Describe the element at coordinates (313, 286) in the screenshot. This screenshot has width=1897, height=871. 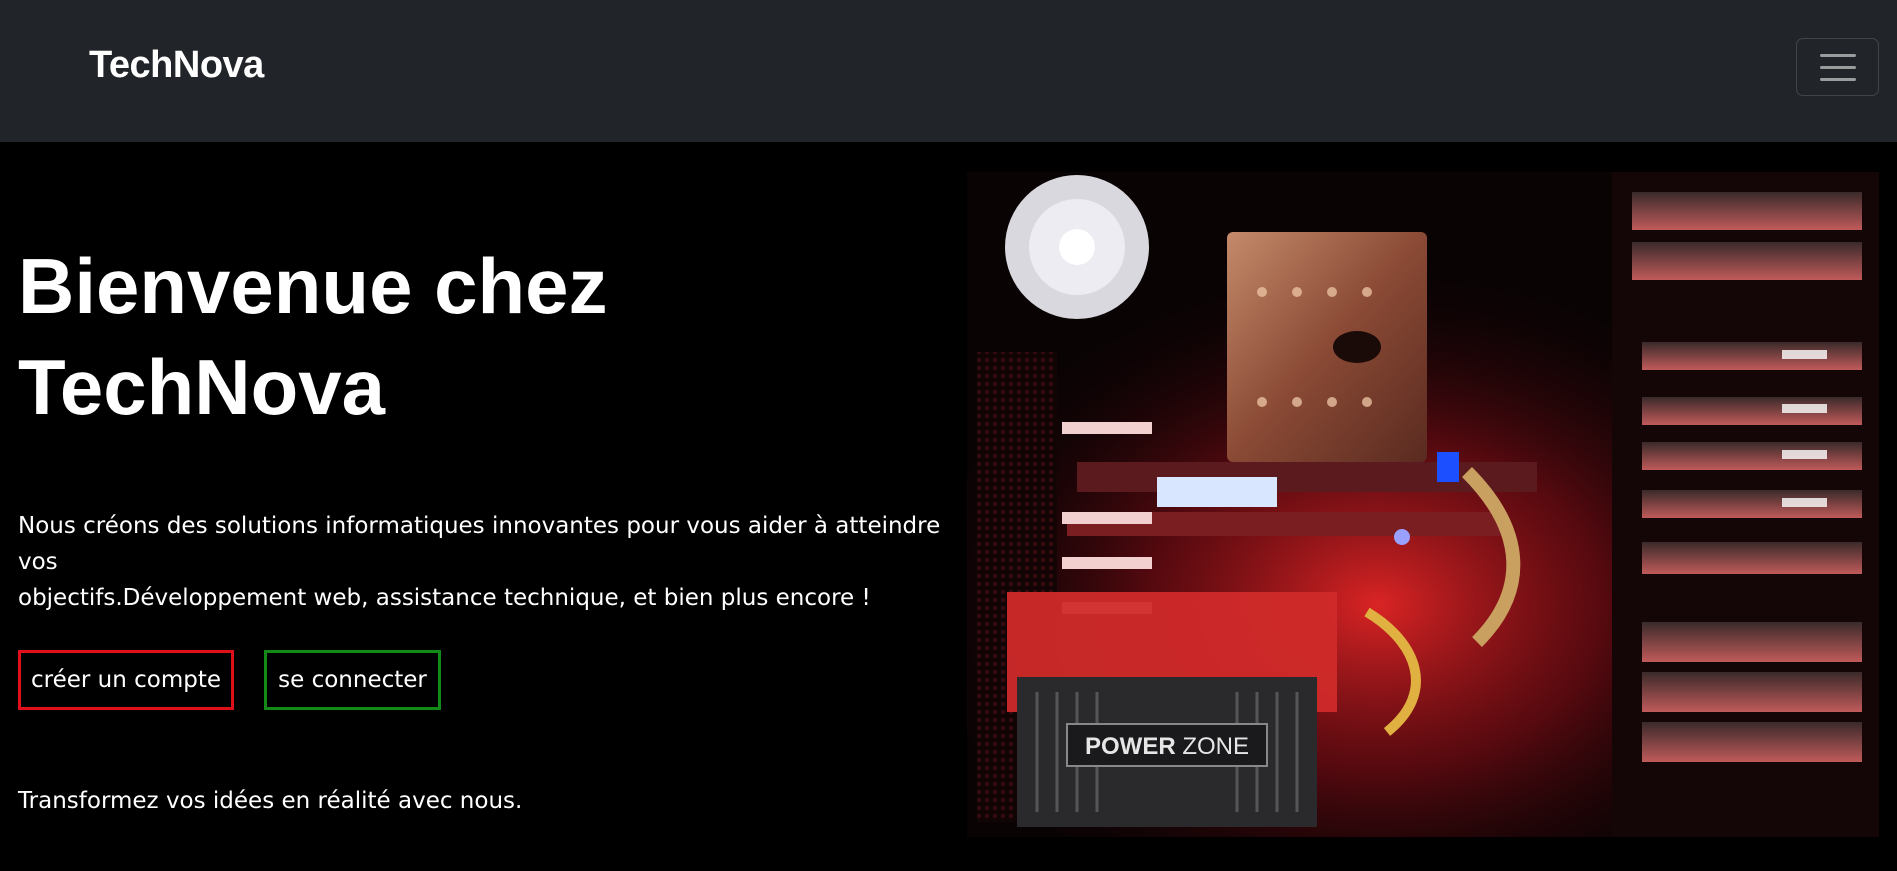
I see `hero-title-line1: Bienvenue chez` at that location.